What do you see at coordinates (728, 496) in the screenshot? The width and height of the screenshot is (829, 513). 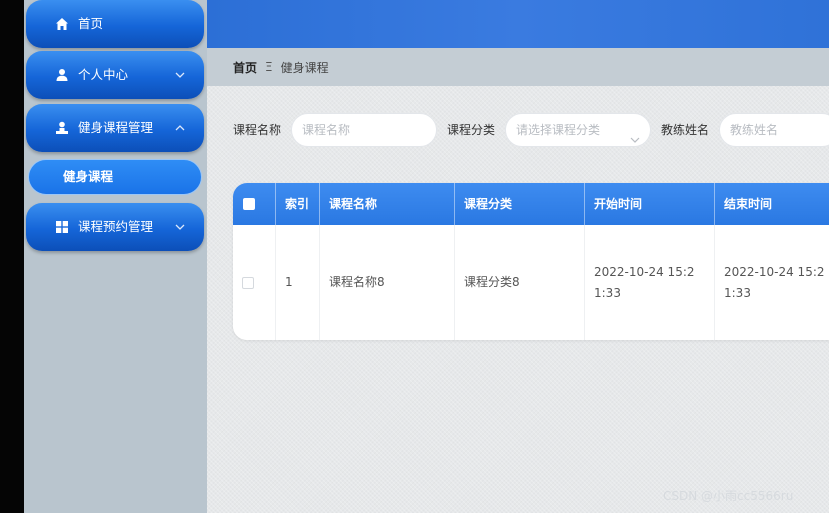 I see `watermark: CSDN @小雨cc5566ru` at bounding box center [728, 496].